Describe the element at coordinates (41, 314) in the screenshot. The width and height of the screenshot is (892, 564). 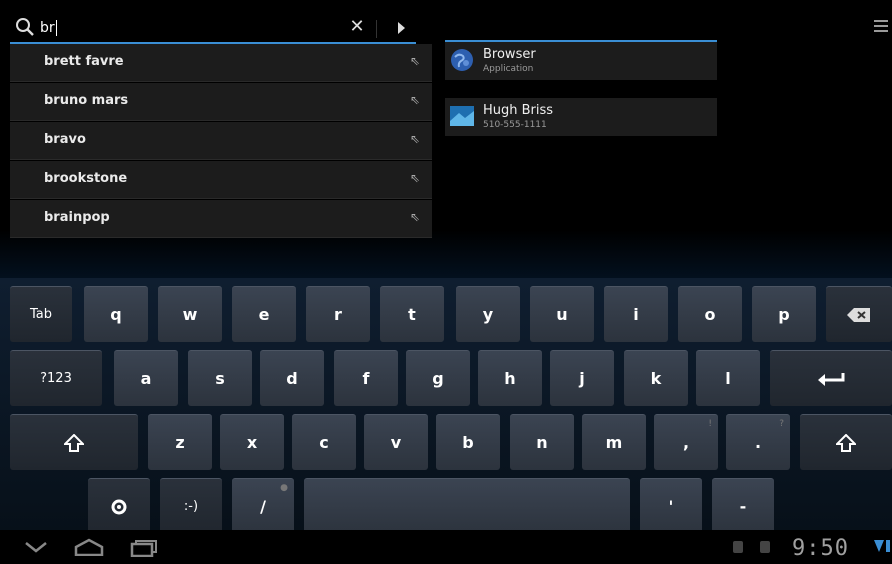
I see `key-tab: Tab` at that location.